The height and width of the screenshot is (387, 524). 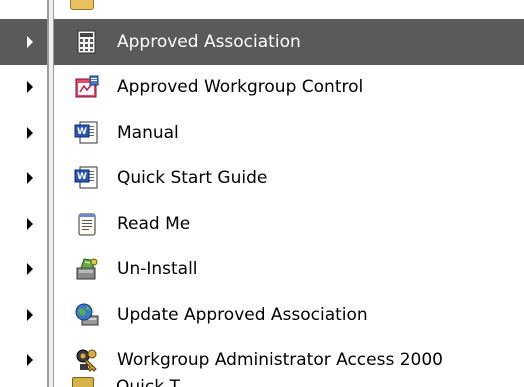 I want to click on menu-item-approved-association: Approved Association, so click(x=262, y=42).